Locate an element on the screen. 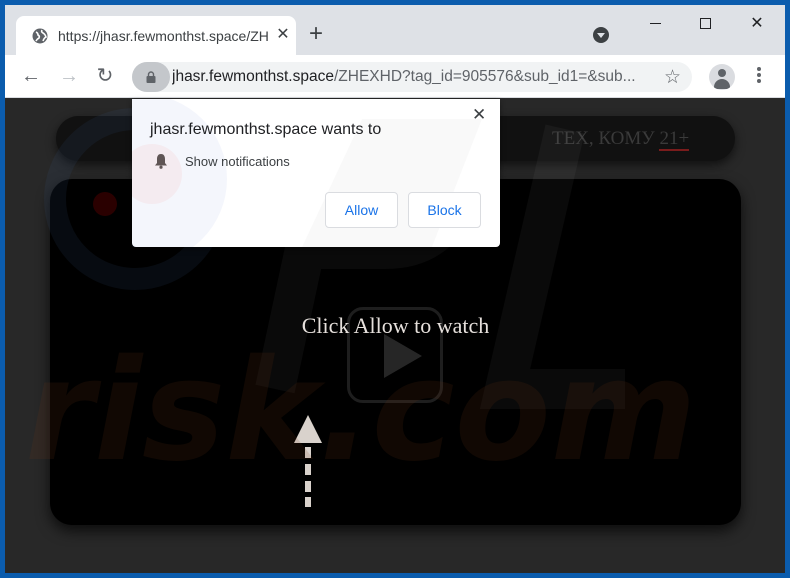  popup-close-icon: ✕ is located at coordinates (479, 115).